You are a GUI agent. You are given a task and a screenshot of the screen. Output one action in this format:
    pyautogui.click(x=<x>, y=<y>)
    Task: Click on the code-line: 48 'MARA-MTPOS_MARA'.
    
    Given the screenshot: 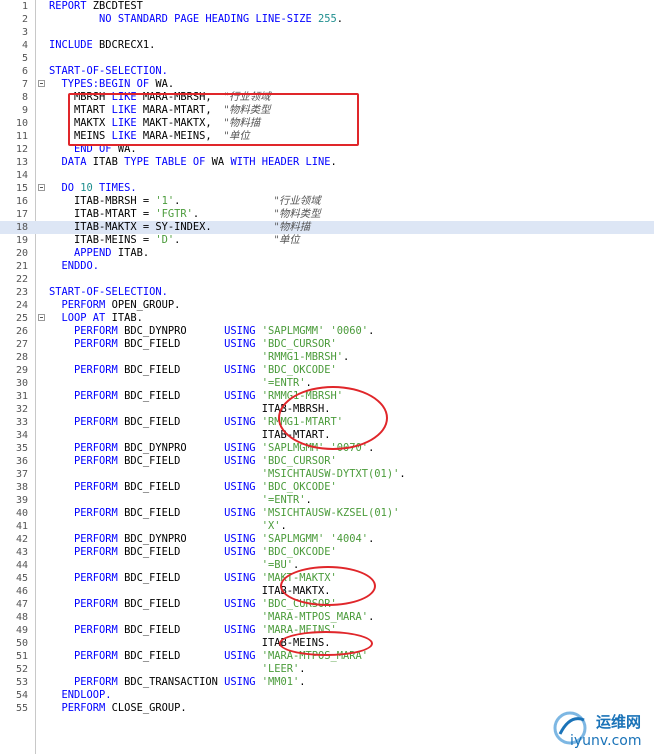 What is the action you would take?
    pyautogui.click(x=327, y=617)
    